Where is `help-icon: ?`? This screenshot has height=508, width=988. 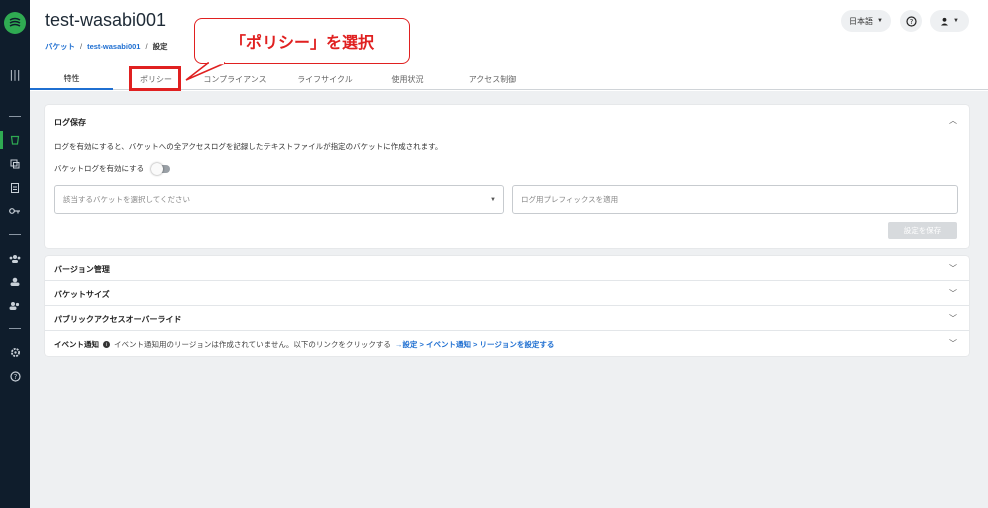
help-icon: ? is located at coordinates (15, 376).